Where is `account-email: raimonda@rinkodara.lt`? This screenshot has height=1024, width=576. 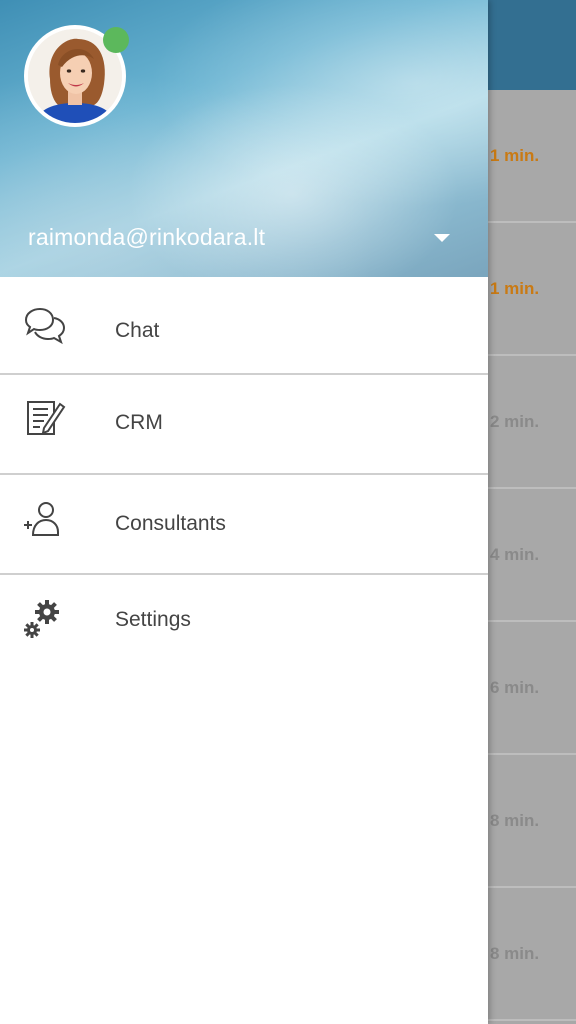 account-email: raimonda@rinkodara.lt is located at coordinates (146, 237).